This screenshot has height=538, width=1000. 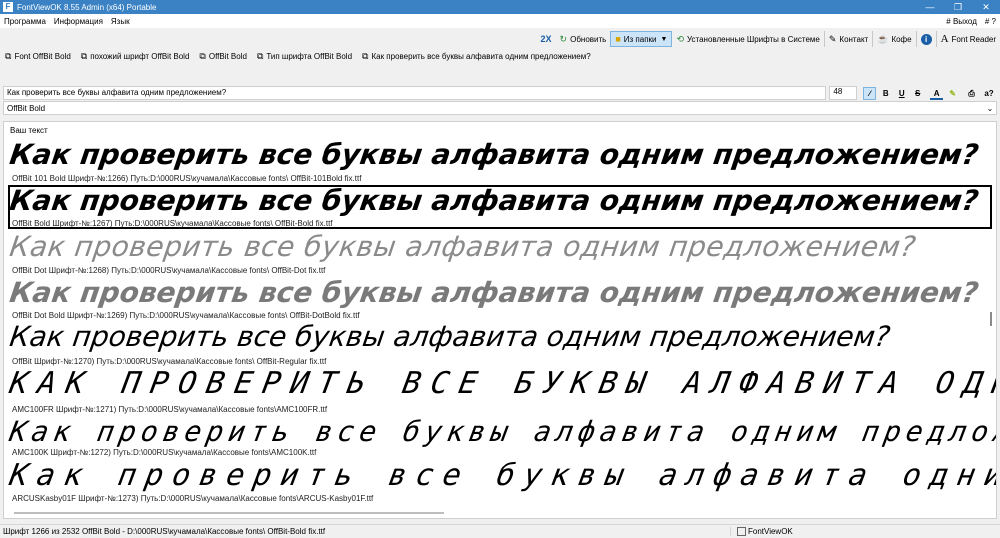 I want to click on panel-label: Ваш текст, so click(x=29, y=130).